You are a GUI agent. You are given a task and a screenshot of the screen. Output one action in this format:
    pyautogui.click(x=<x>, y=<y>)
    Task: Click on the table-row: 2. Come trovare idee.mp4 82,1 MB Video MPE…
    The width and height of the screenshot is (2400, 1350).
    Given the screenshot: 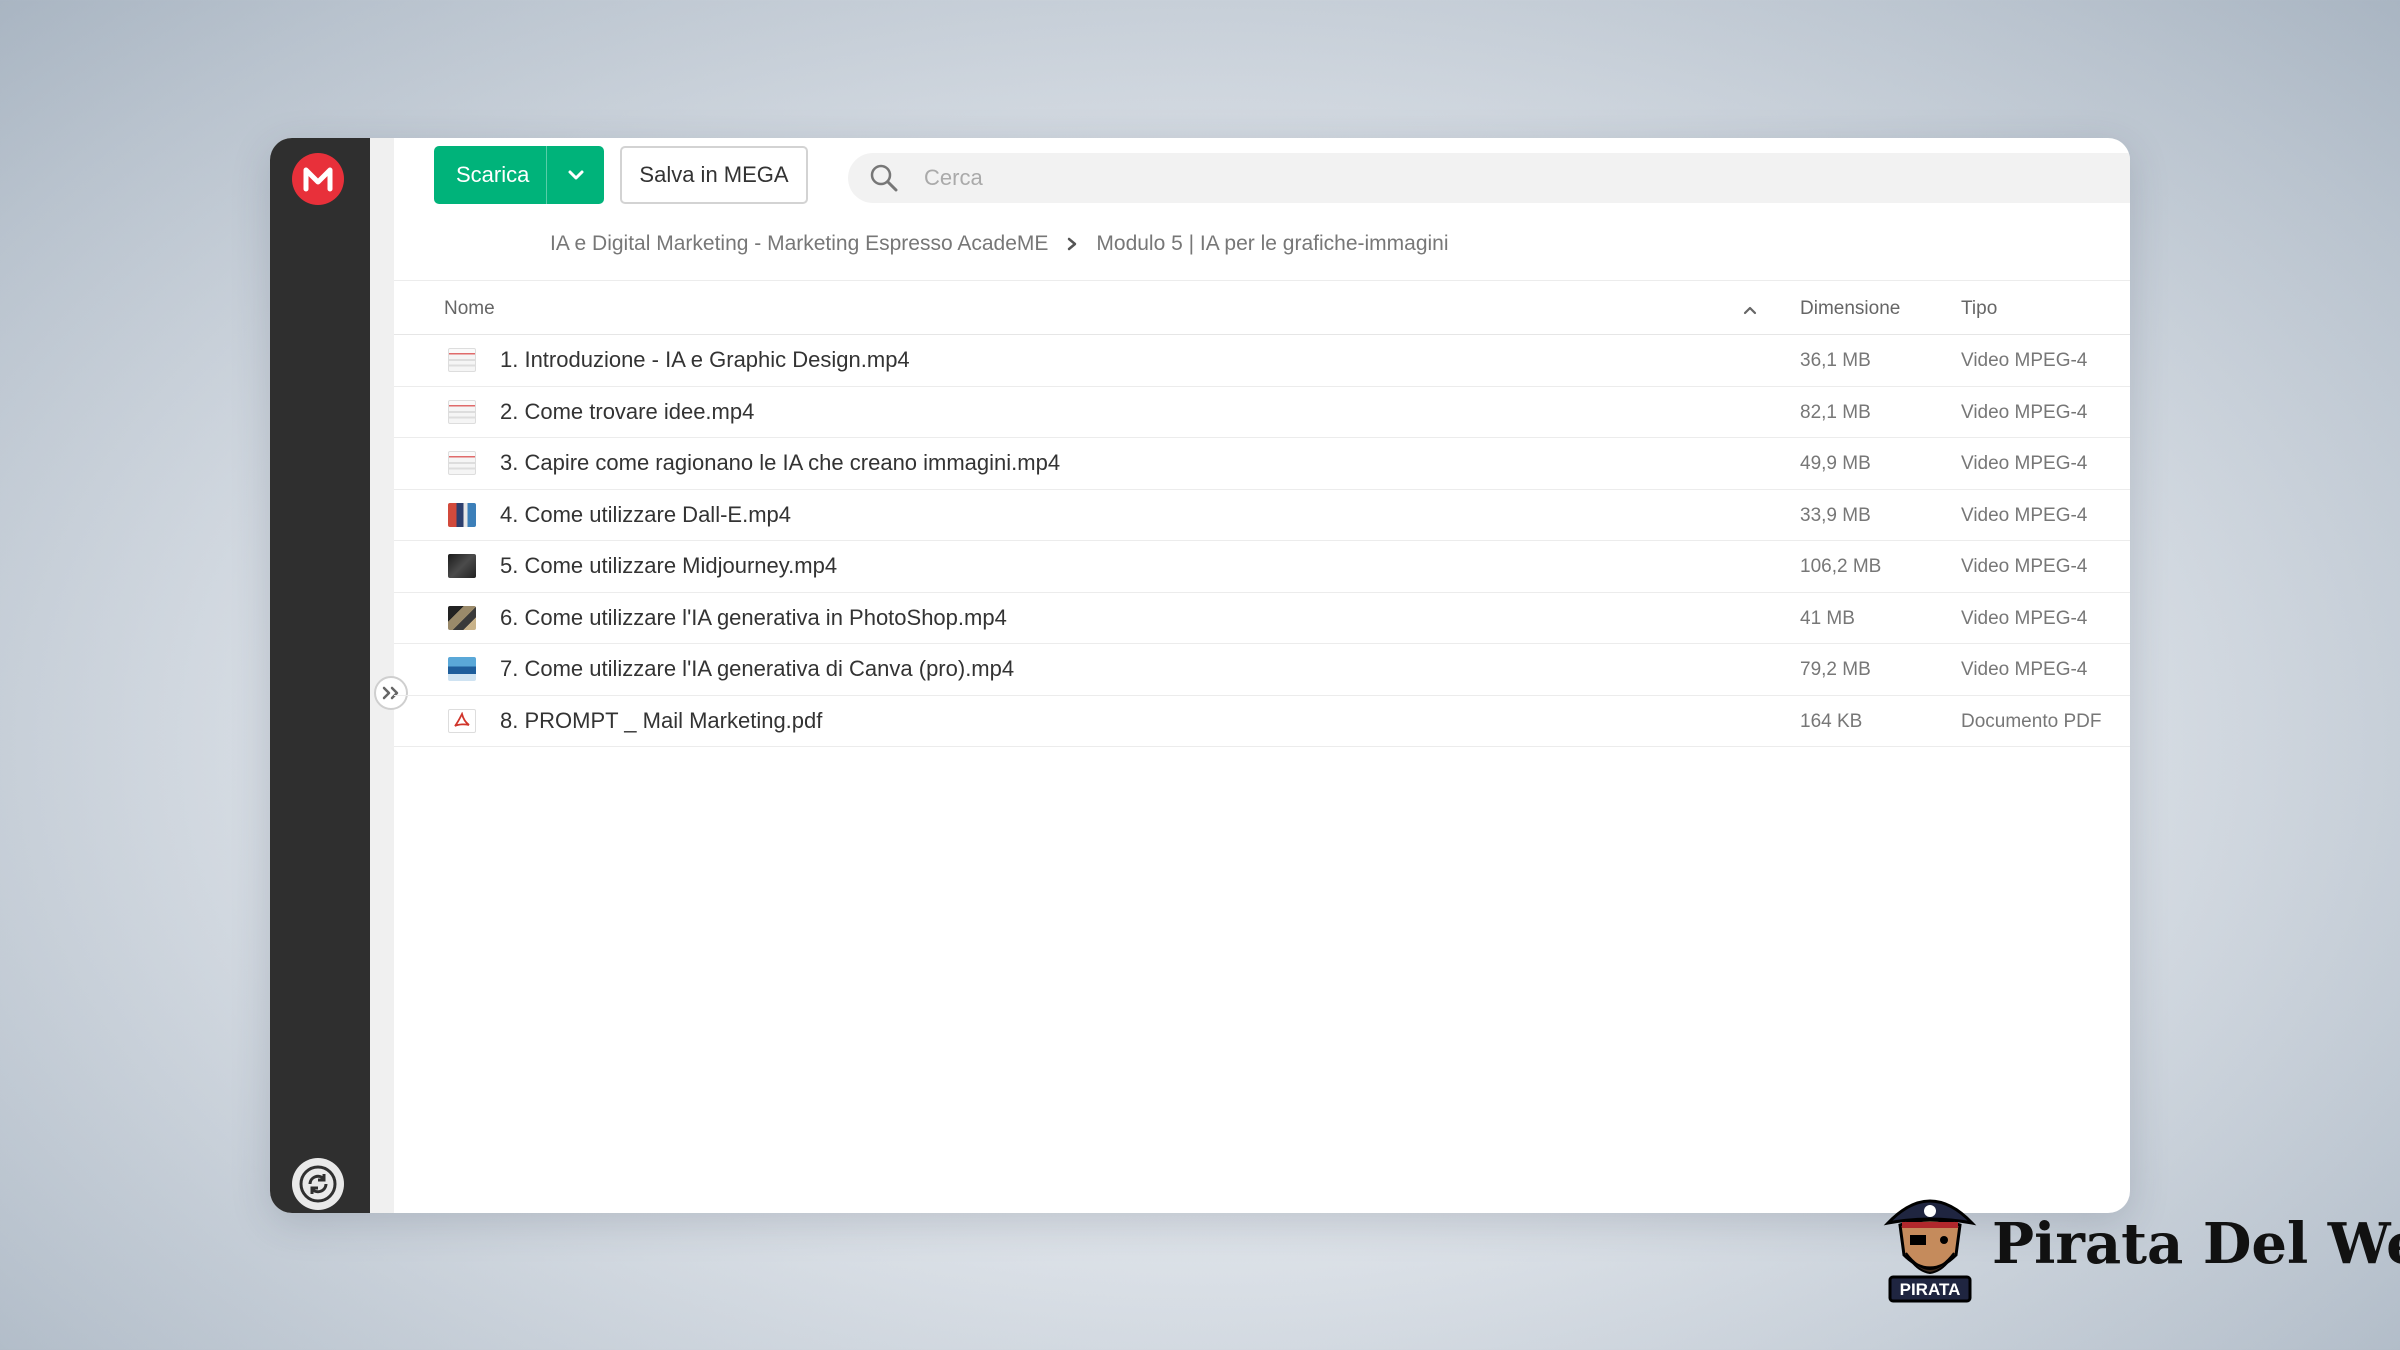 What is the action you would take?
    pyautogui.click(x=1262, y=412)
    